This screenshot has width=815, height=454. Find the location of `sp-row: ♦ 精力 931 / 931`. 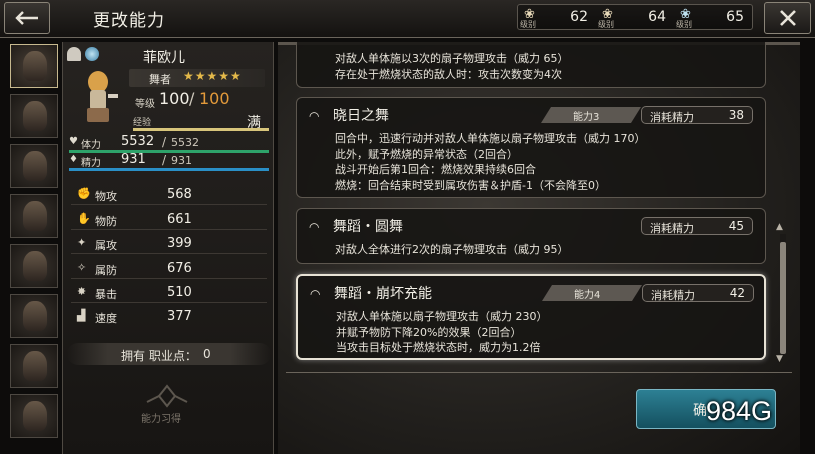

sp-row: ♦ 精力 931 / 931 is located at coordinates (169, 161).